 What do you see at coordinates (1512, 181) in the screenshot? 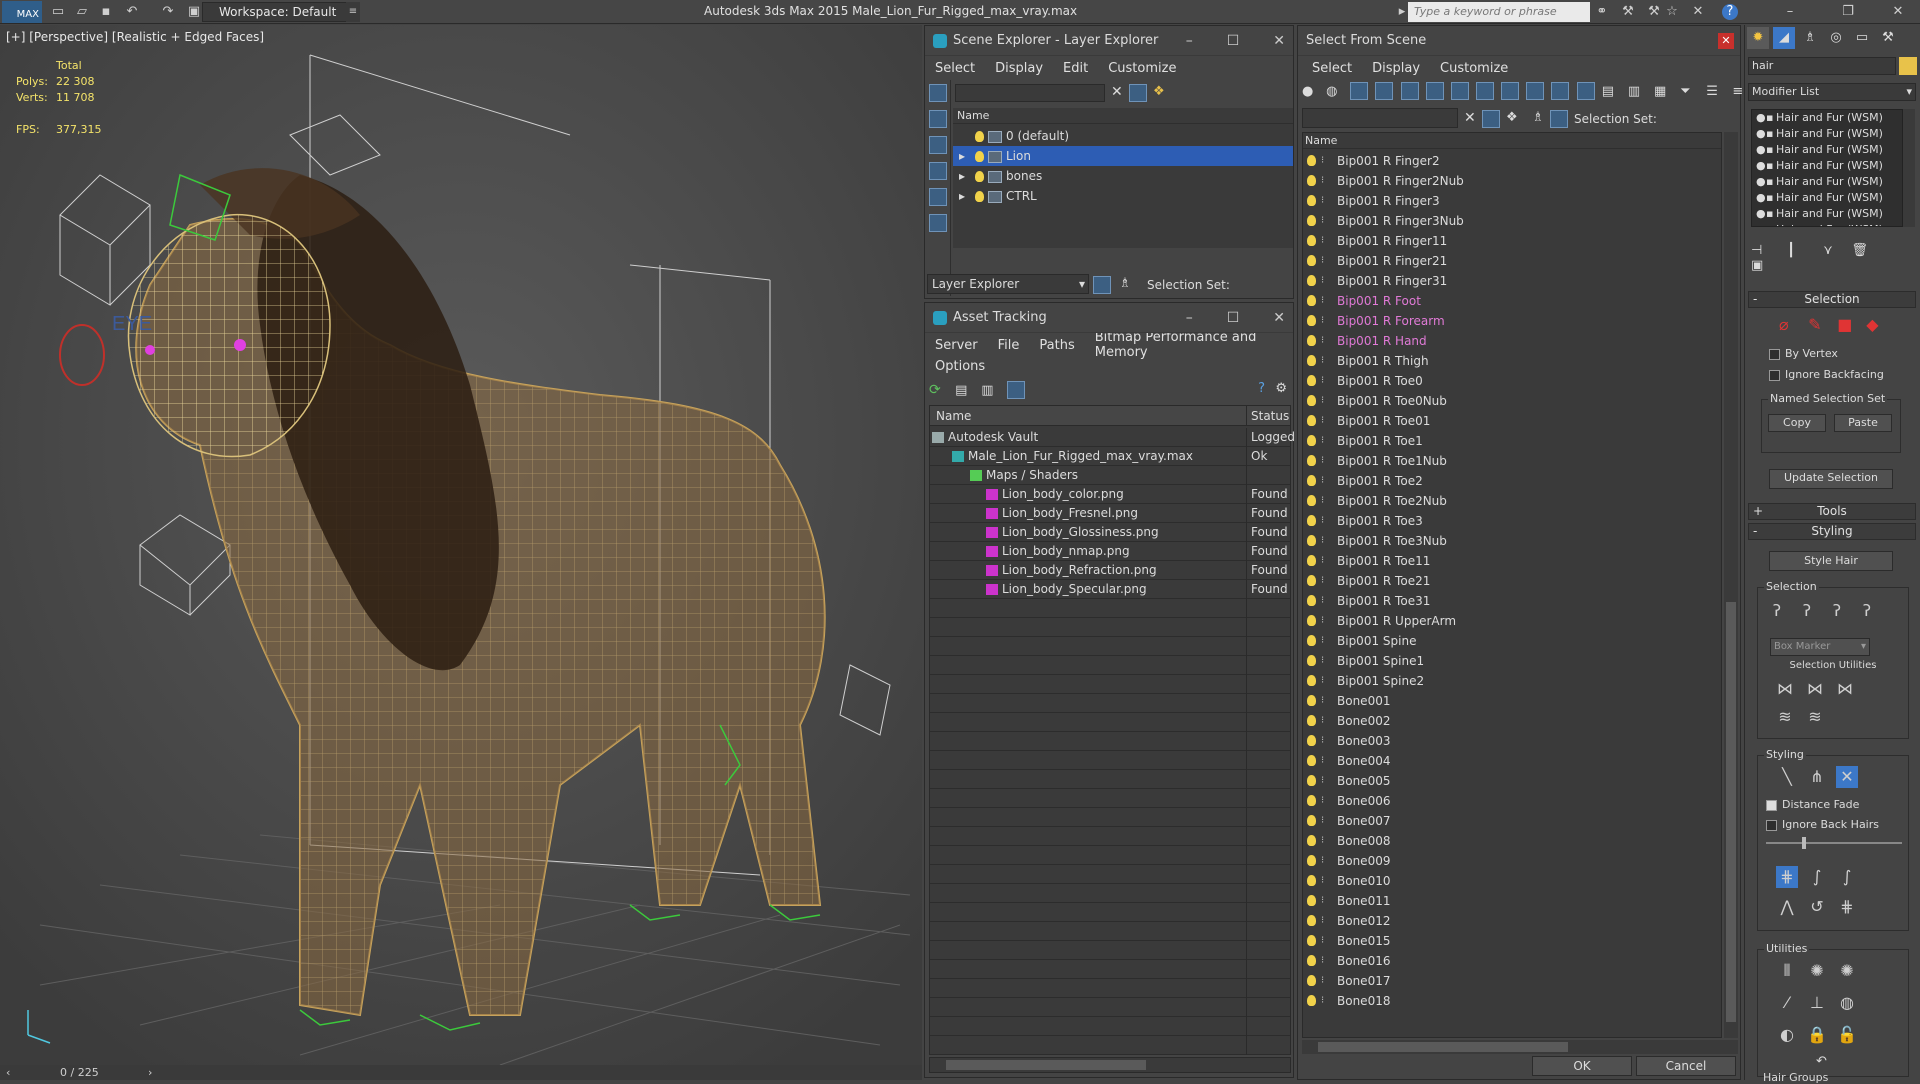
I see `object-row: ⁝ Bip001 R Finger2Nub` at bounding box center [1512, 181].